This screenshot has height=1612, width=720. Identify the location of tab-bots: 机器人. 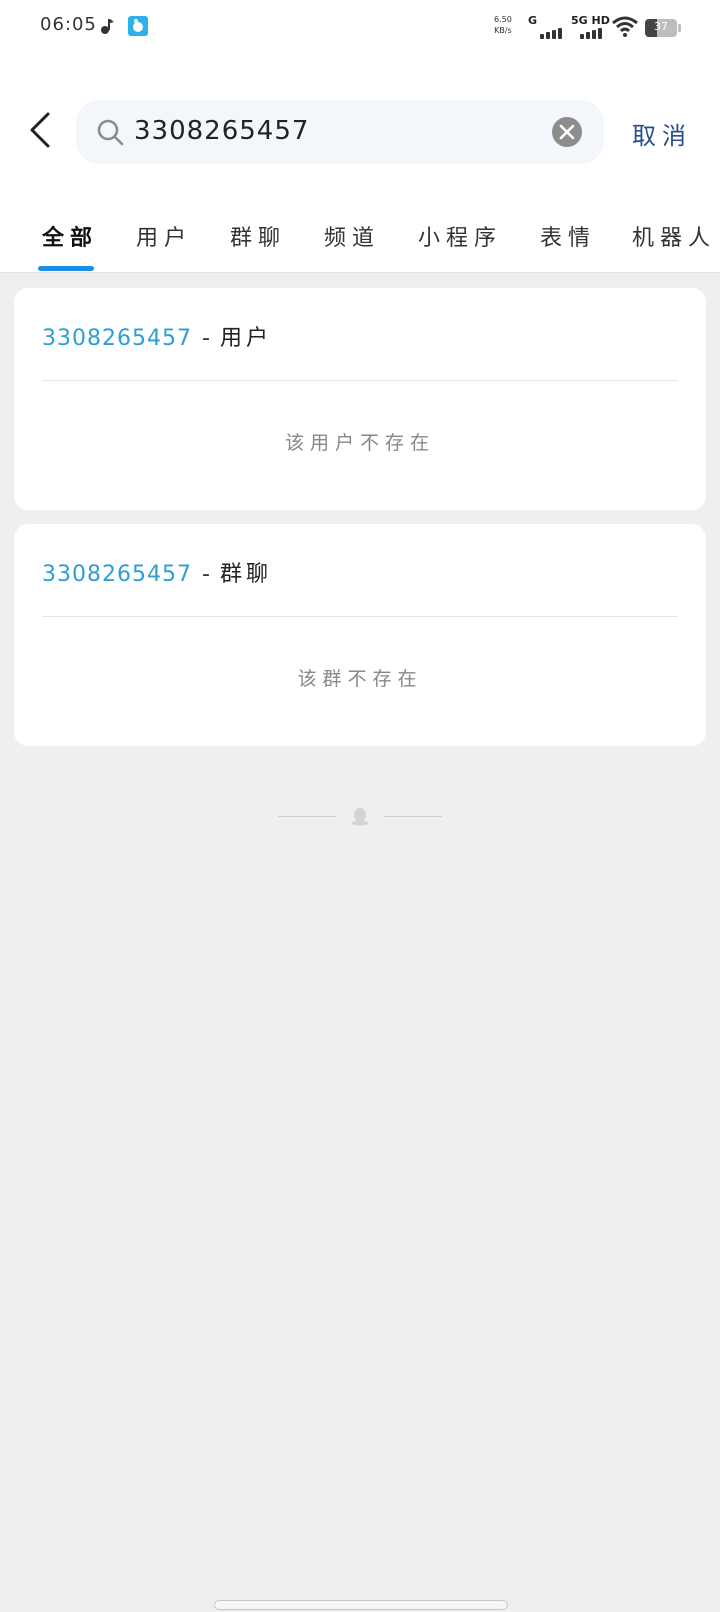
(674, 236).